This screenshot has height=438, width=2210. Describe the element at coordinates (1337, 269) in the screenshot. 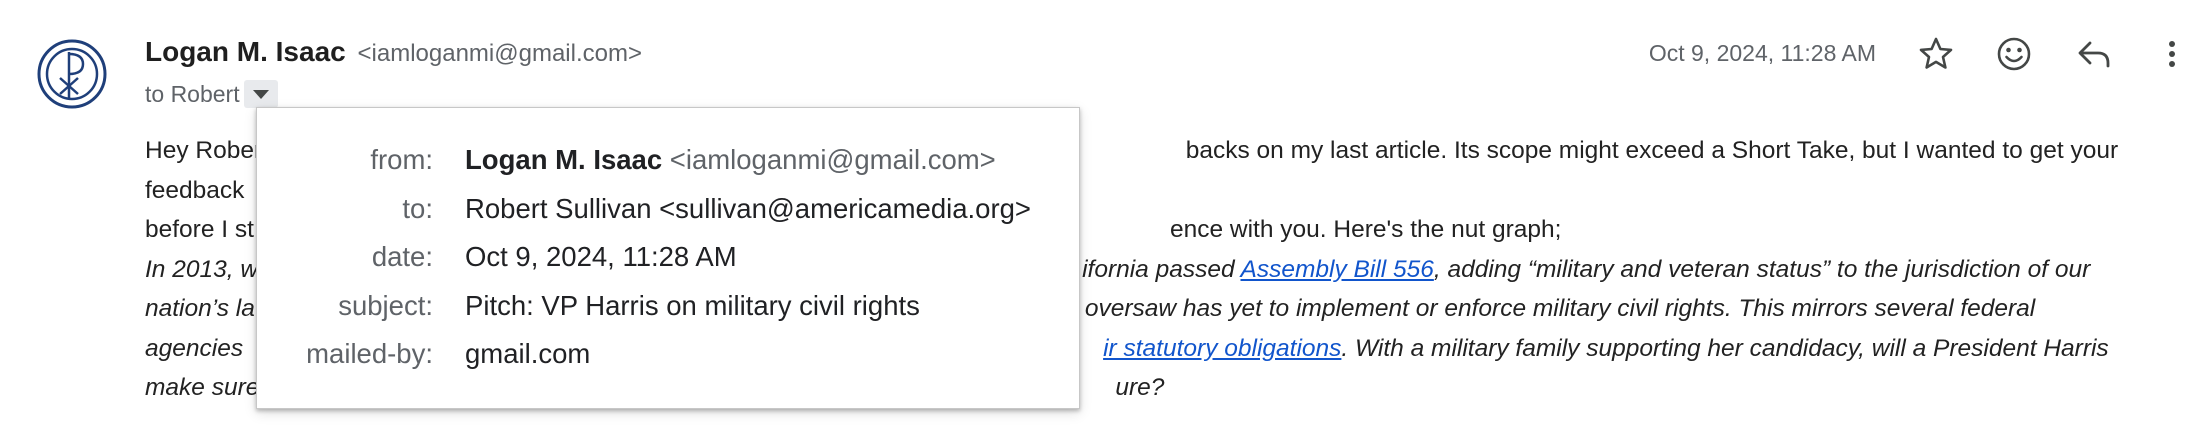

I see `assembly-bill-link: Assembly Bill 556` at that location.